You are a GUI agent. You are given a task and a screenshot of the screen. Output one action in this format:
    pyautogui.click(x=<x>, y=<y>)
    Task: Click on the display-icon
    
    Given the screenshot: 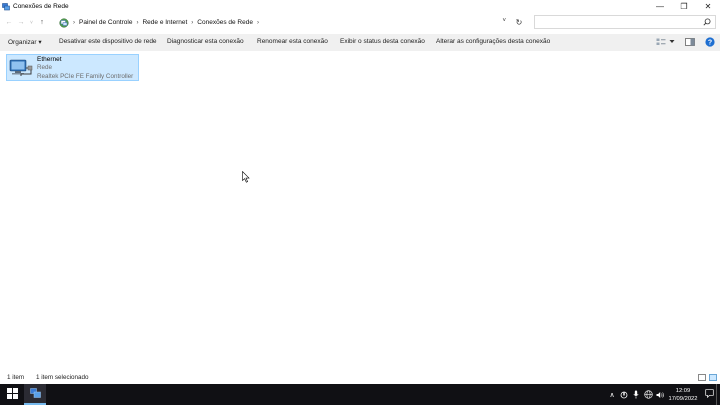 What is the action you would take?
    pyautogui.click(x=624, y=394)
    